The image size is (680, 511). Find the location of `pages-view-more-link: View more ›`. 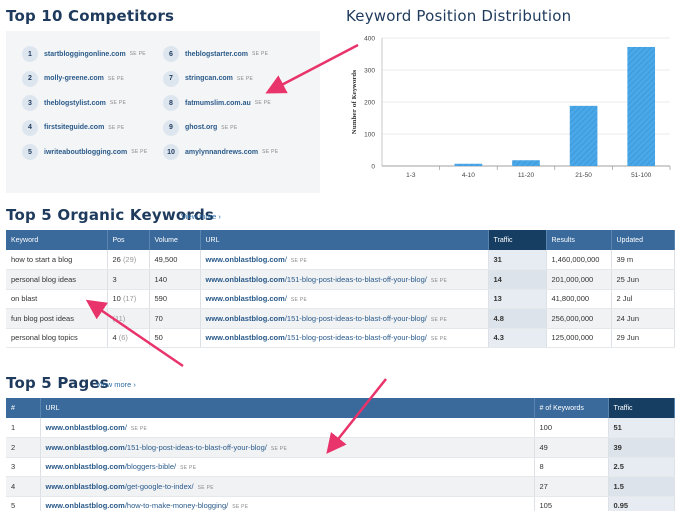

pages-view-more-link: View more › is located at coordinates (116, 384).